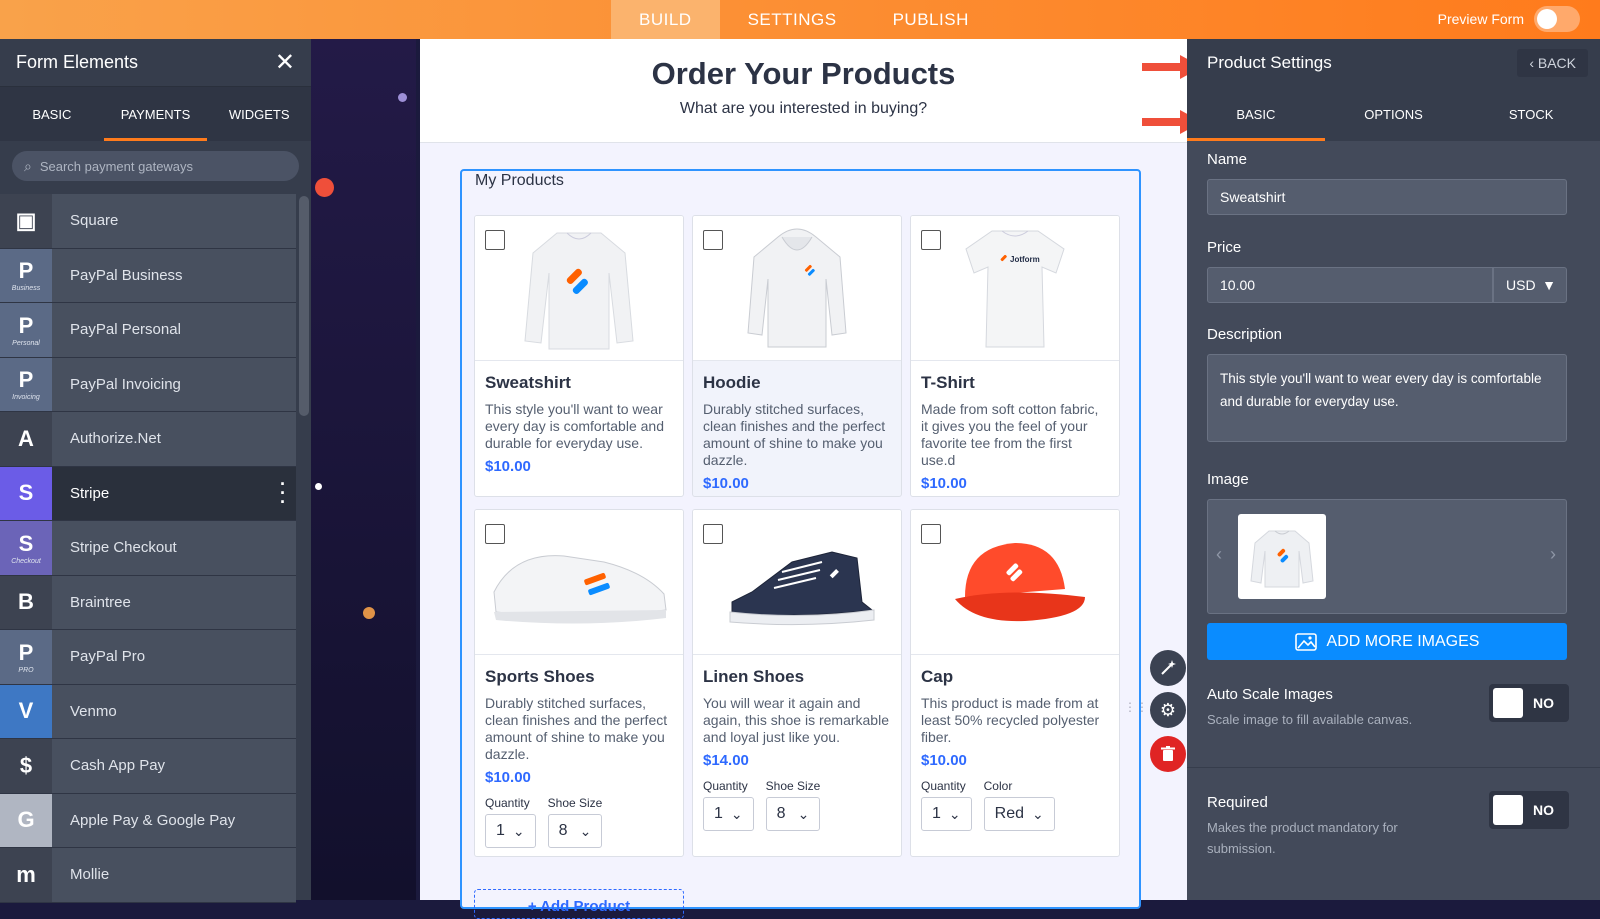 The width and height of the screenshot is (1600, 919). I want to click on tab-widgets: WIDGETS, so click(259, 114).